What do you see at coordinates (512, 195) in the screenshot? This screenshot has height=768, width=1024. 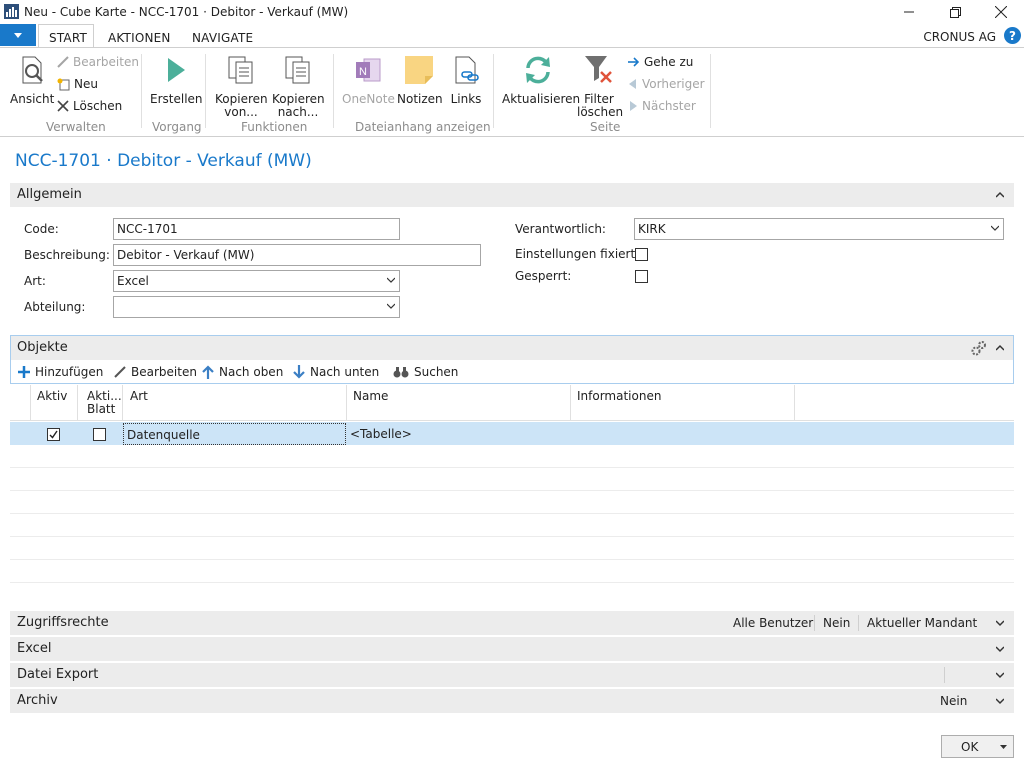 I see `fasttab-allgemein: Allgemein` at bounding box center [512, 195].